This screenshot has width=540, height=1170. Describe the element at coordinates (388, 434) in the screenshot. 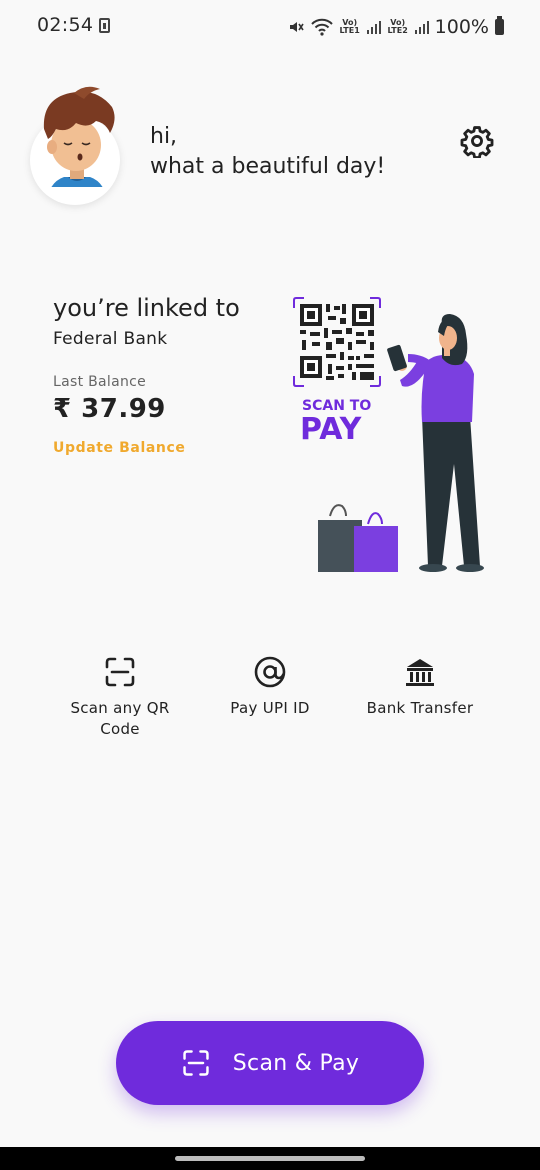

I see `scan-to-pay-illustration: SCAN TO PAY` at that location.